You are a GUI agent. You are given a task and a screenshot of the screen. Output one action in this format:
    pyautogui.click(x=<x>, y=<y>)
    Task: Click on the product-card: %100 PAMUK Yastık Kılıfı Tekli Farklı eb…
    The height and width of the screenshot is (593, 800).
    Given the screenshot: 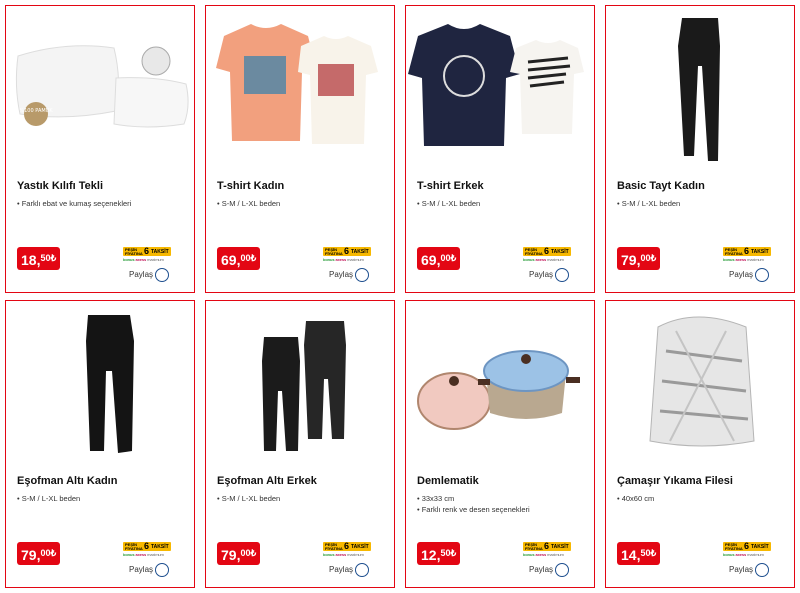 What is the action you would take?
    pyautogui.click(x=100, y=149)
    